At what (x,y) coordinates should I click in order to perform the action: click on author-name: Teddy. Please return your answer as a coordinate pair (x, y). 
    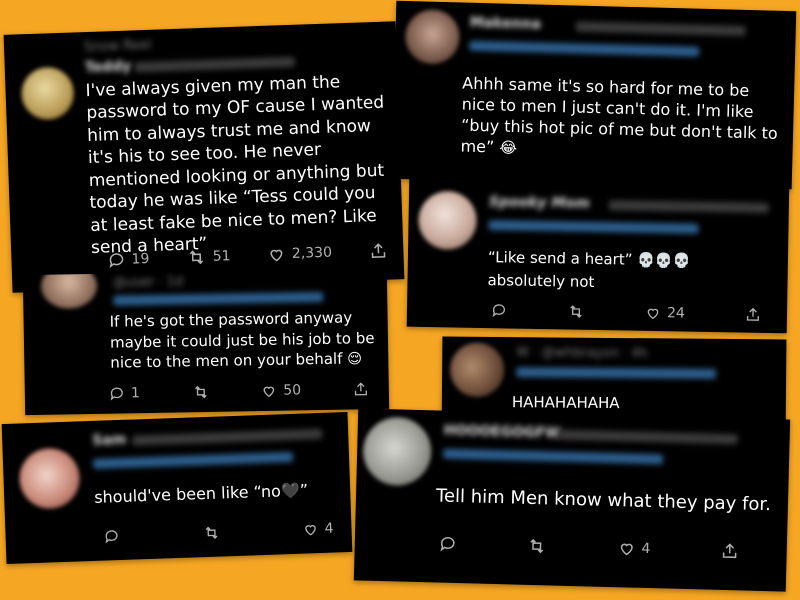
    Looking at the image, I should click on (108, 67).